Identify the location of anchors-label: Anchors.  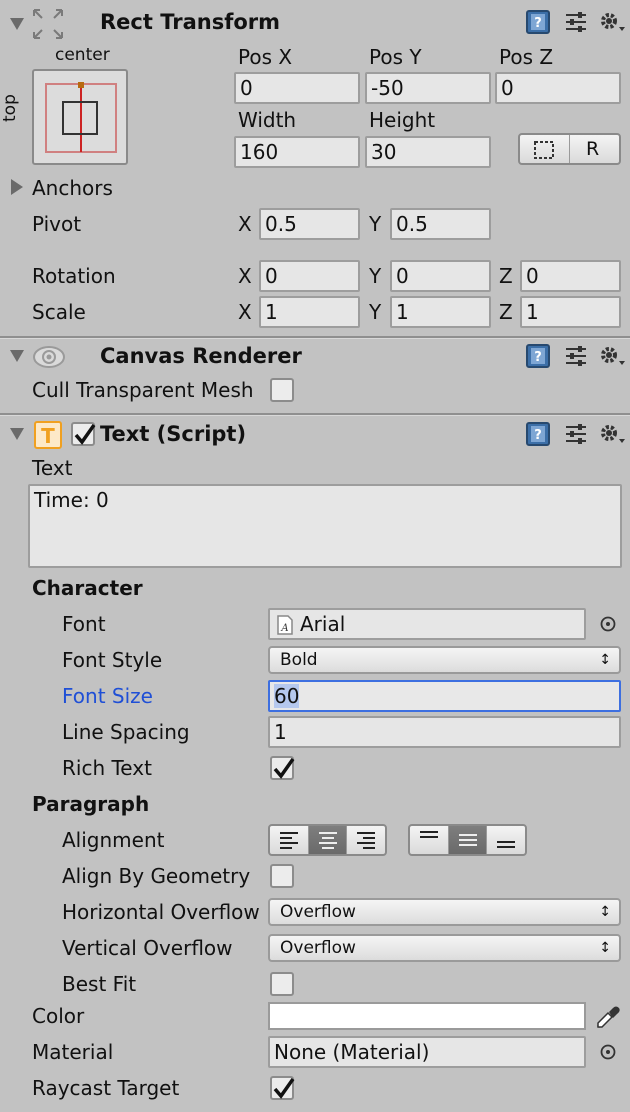
(72, 188).